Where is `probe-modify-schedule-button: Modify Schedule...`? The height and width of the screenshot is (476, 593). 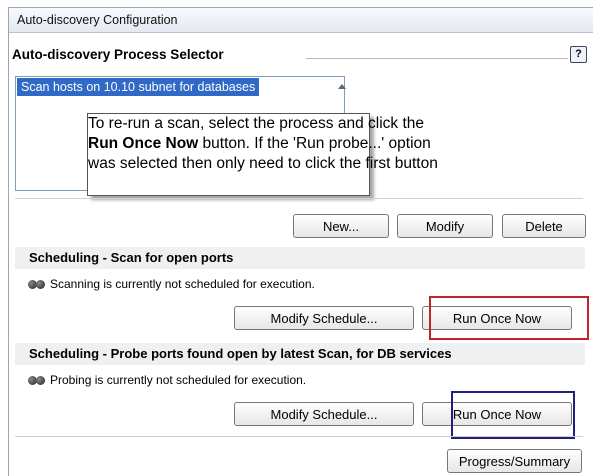
probe-modify-schedule-button: Modify Schedule... is located at coordinates (324, 414).